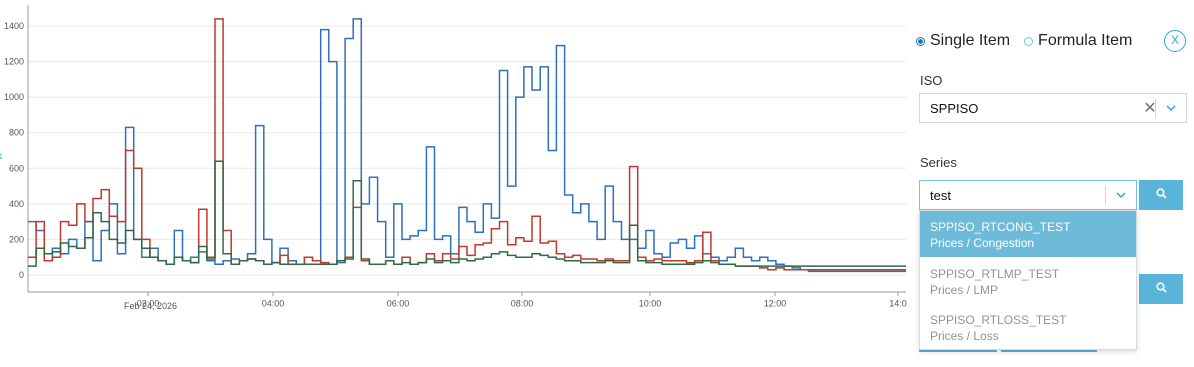 Image resolution: width=1194 pixels, height=367 pixels. I want to click on y-tick-label: 600, so click(16, 168).